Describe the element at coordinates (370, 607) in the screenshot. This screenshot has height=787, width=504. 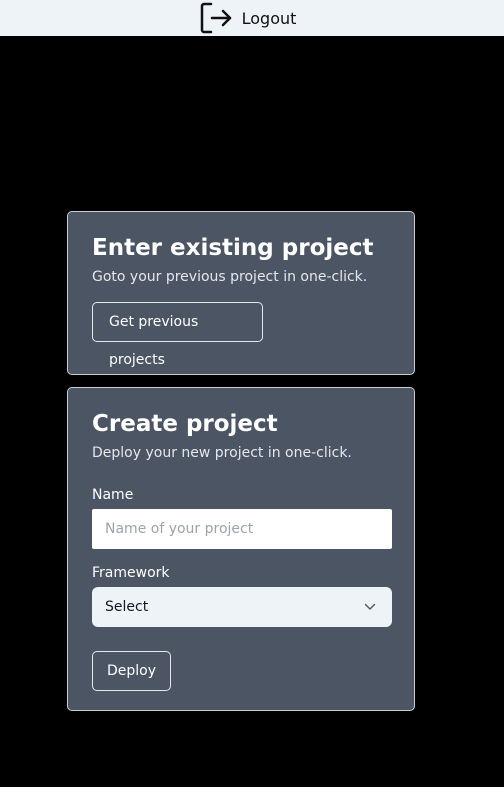
I see `chevron-down-icon` at that location.